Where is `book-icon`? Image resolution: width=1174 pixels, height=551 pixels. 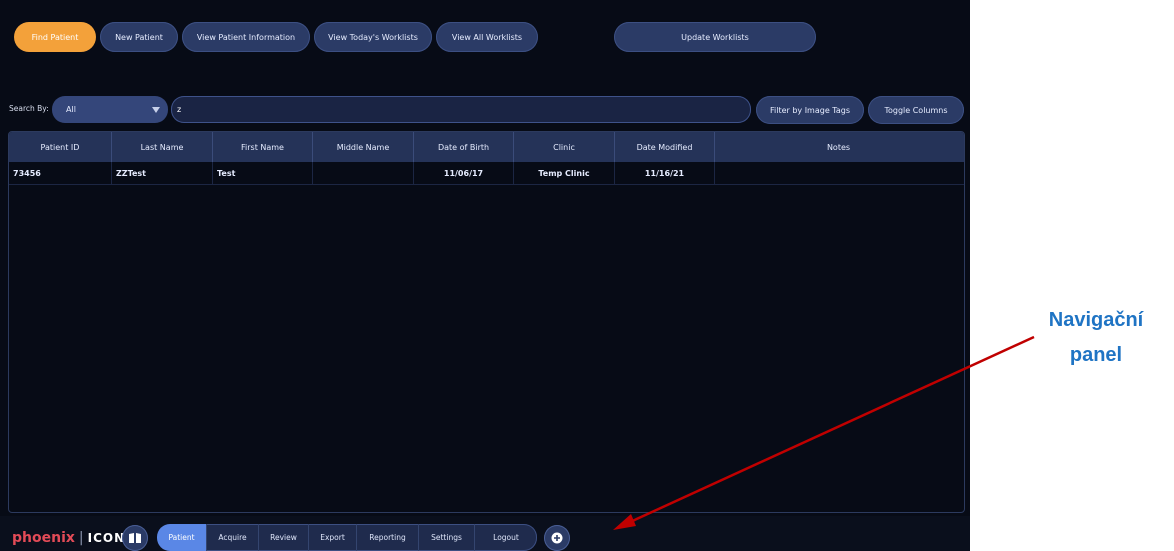 book-icon is located at coordinates (135, 538).